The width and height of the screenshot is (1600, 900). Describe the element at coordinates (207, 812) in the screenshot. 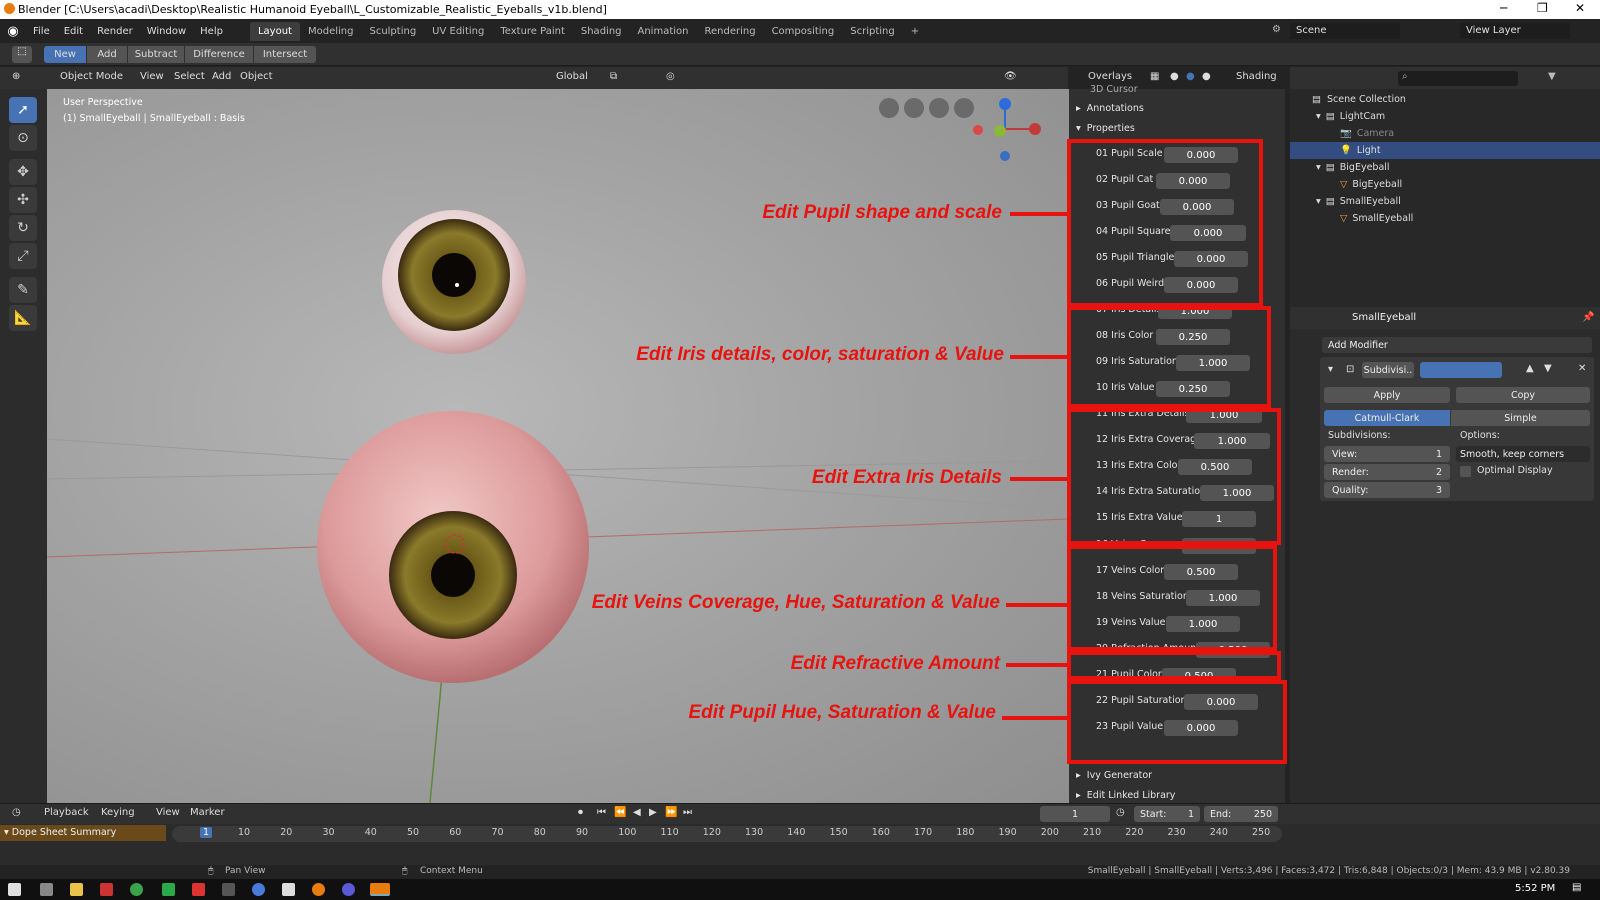

I see `marker-menu: Marker` at that location.